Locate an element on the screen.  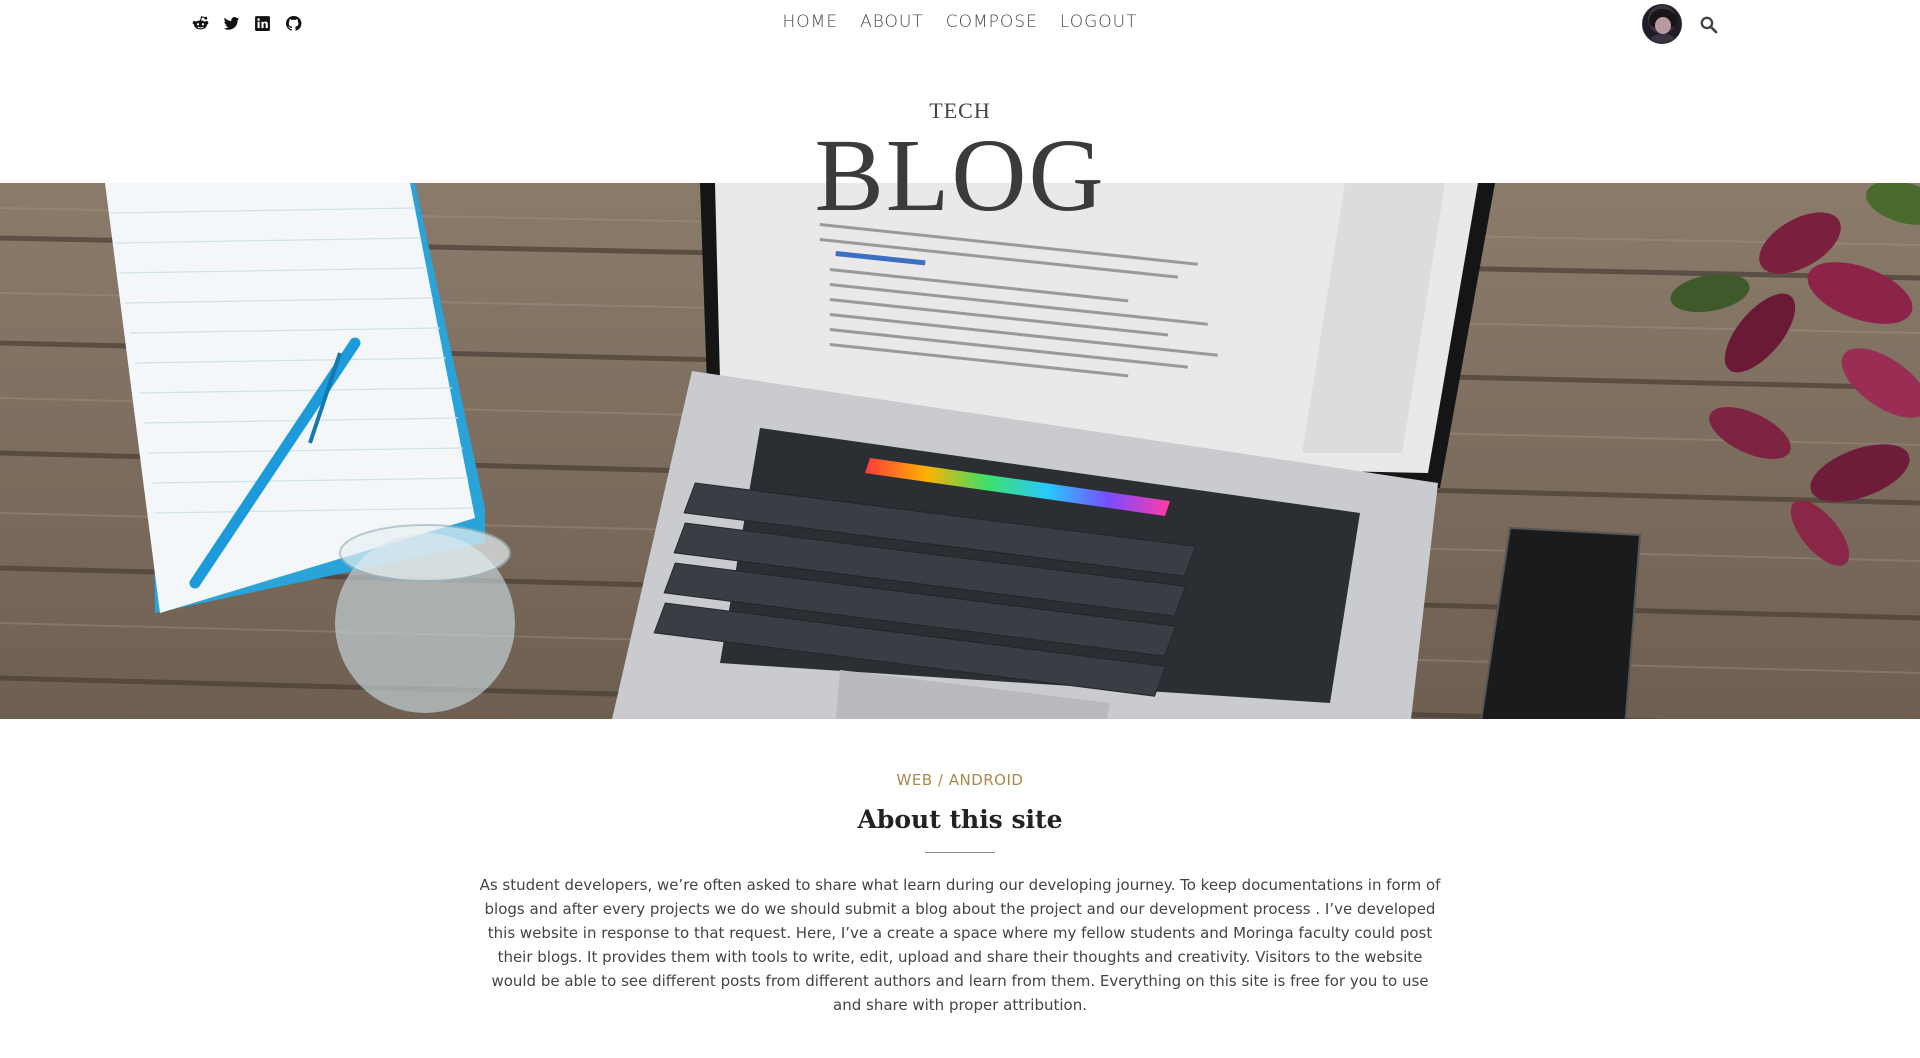
site-title: BLOG is located at coordinates (960, 175).